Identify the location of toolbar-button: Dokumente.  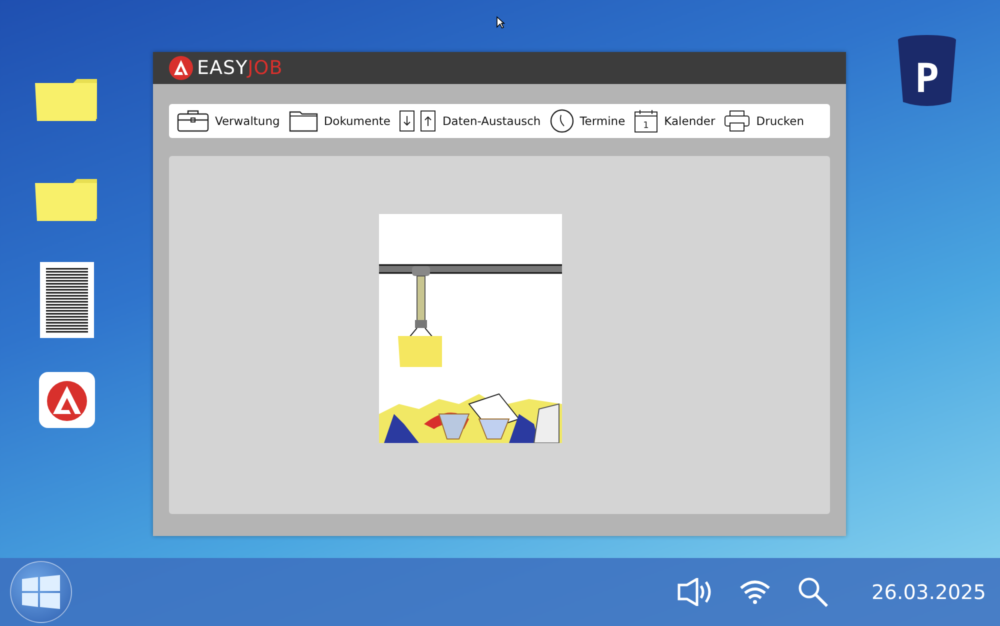
(339, 121).